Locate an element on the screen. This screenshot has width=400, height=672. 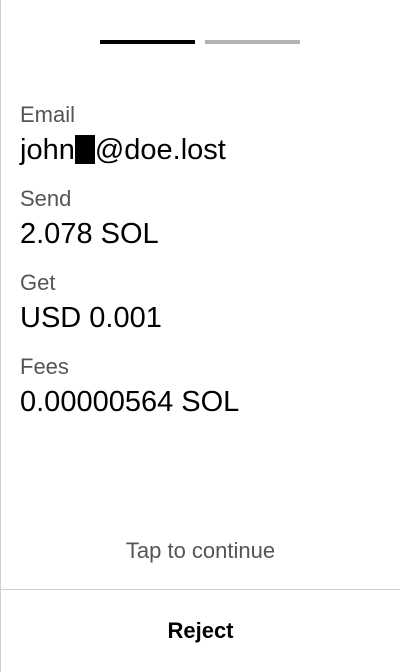
email-value-prefix: john is located at coordinates (47, 150).